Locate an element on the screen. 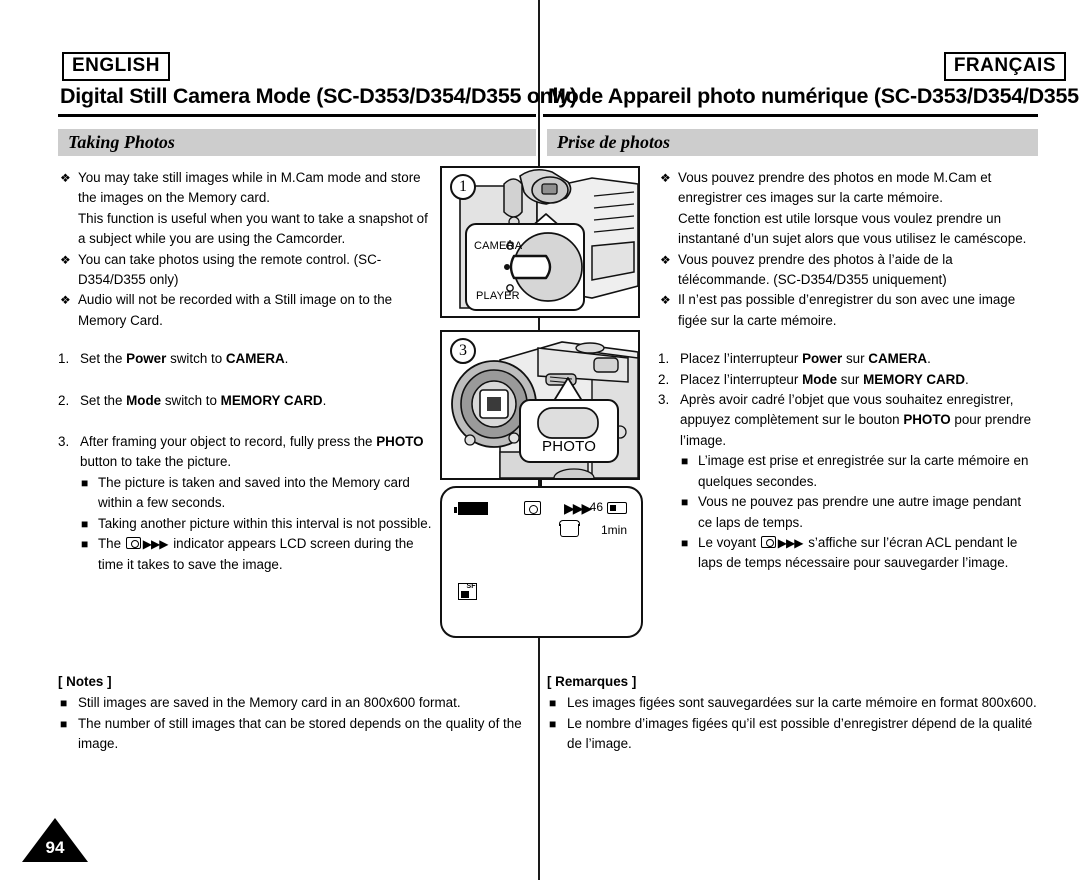 The width and height of the screenshot is (1080, 880). step-1-number: 1. is located at coordinates (664, 359).